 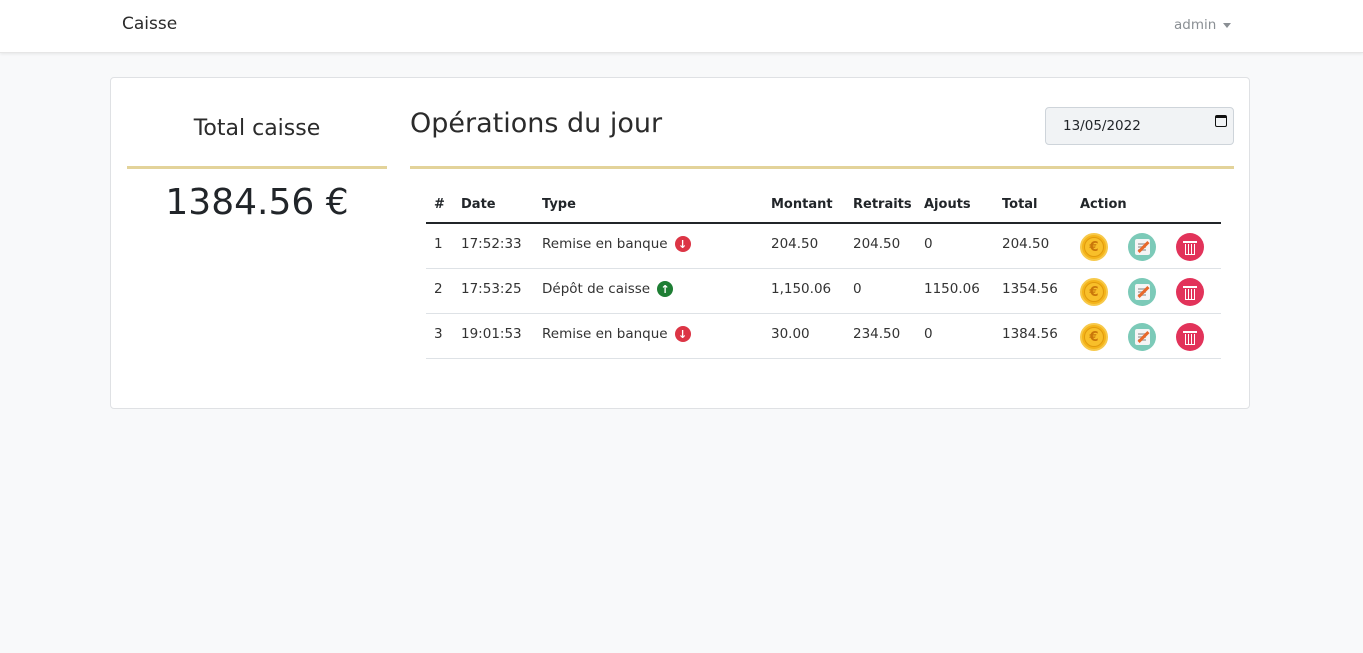 What do you see at coordinates (1221, 121) in the screenshot?
I see `calendar-icon` at bounding box center [1221, 121].